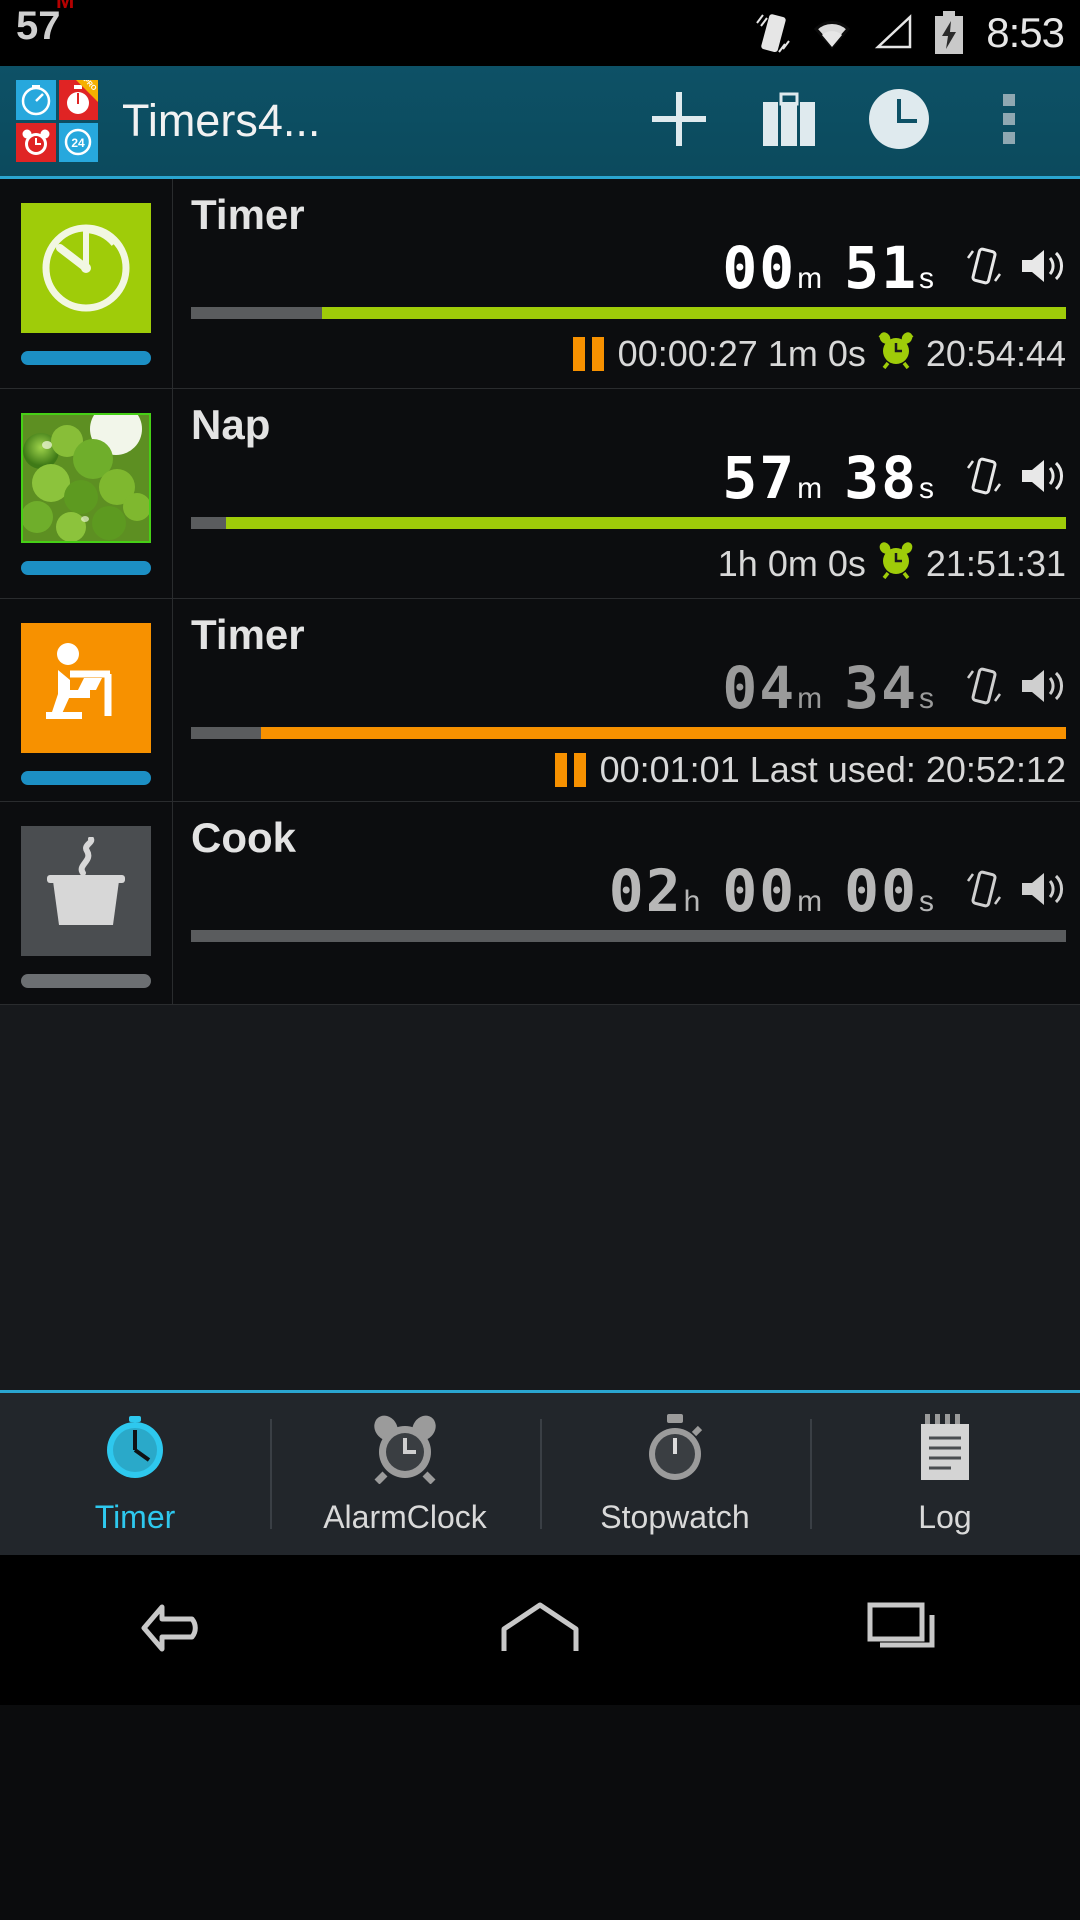 Image resolution: width=1080 pixels, height=1920 pixels. I want to click on status-bar-clock: 8:53, so click(1025, 32).